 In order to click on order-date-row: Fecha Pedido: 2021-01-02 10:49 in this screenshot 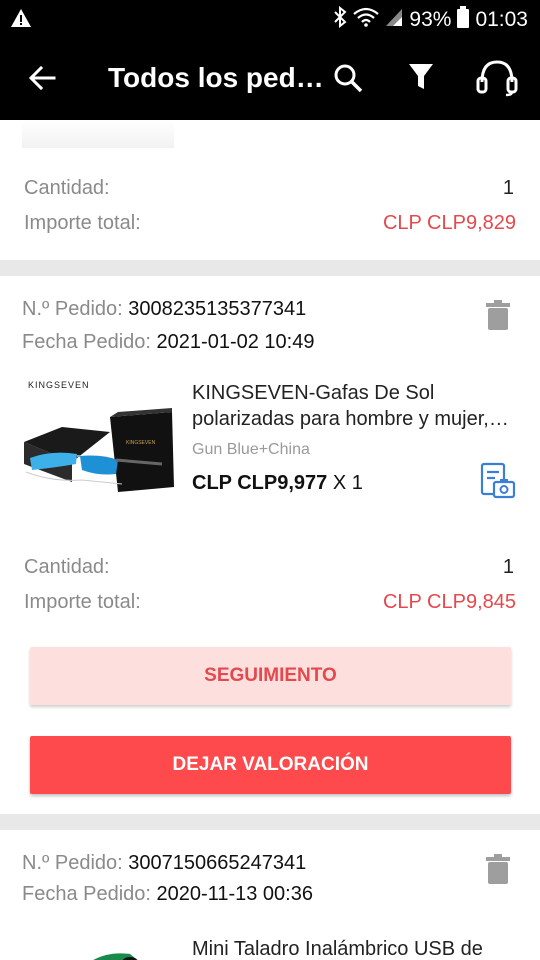, I will do `click(168, 342)`.